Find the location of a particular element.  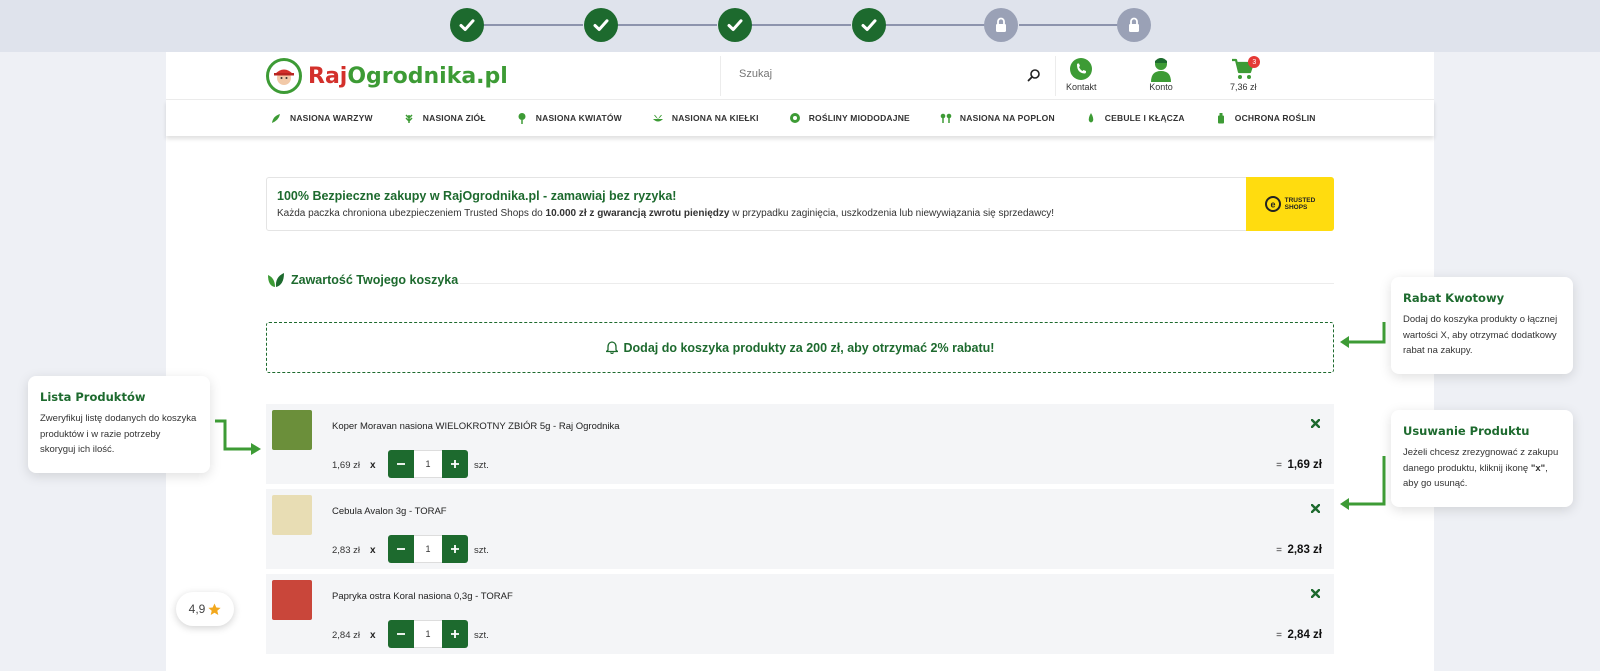

site-header: RajOgrodnika.pl Kontakt Konto 3 7,36 zł is located at coordinates (800, 76).